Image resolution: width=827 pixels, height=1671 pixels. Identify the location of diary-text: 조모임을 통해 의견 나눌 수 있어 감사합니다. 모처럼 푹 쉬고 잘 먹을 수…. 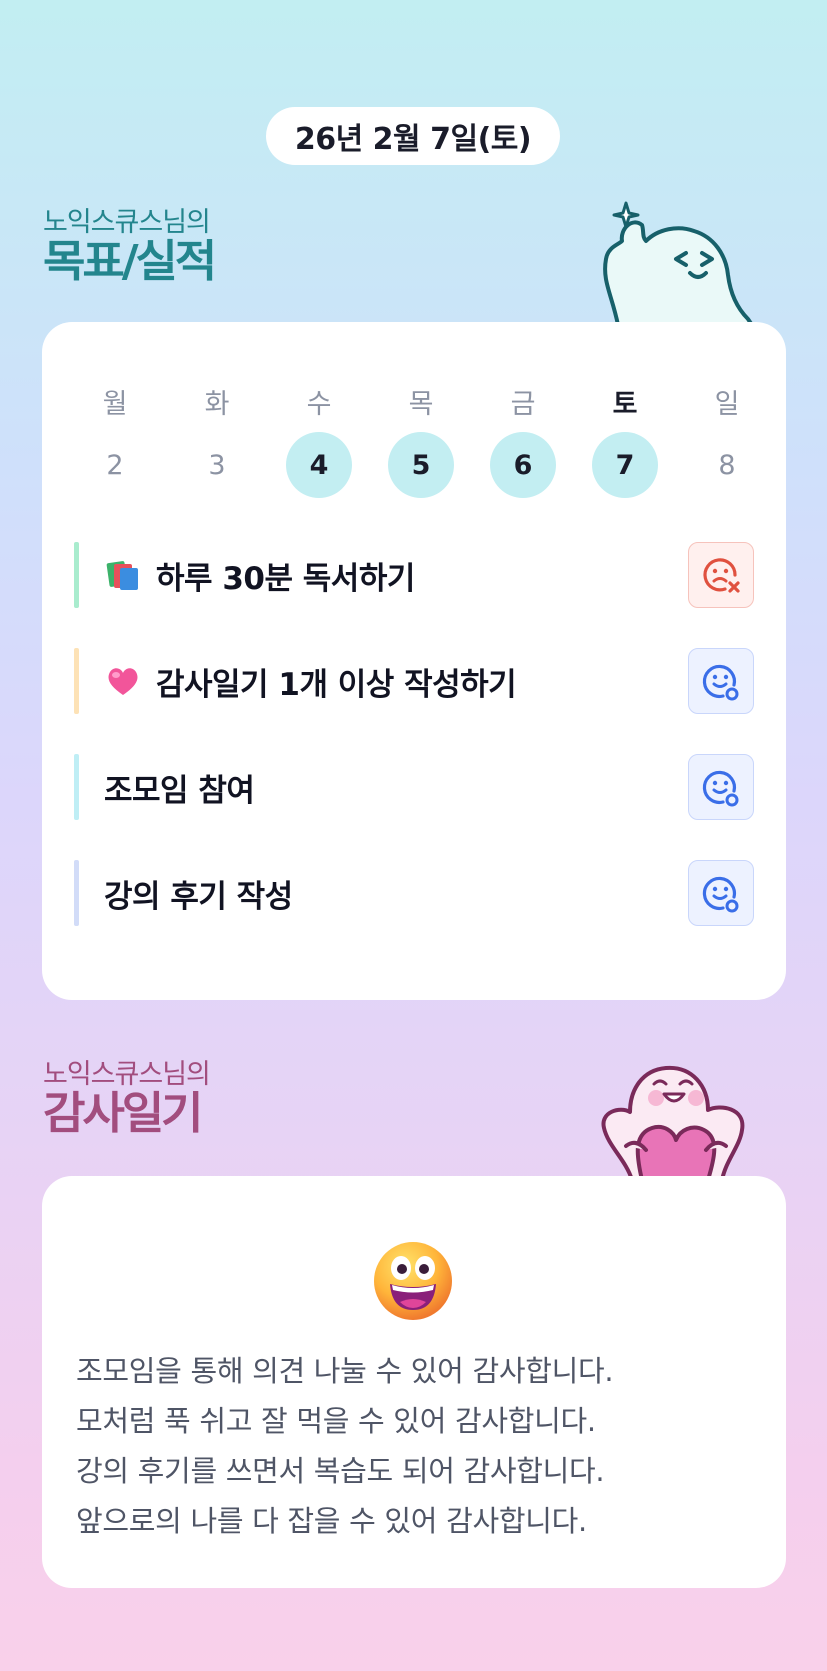
(416, 1446).